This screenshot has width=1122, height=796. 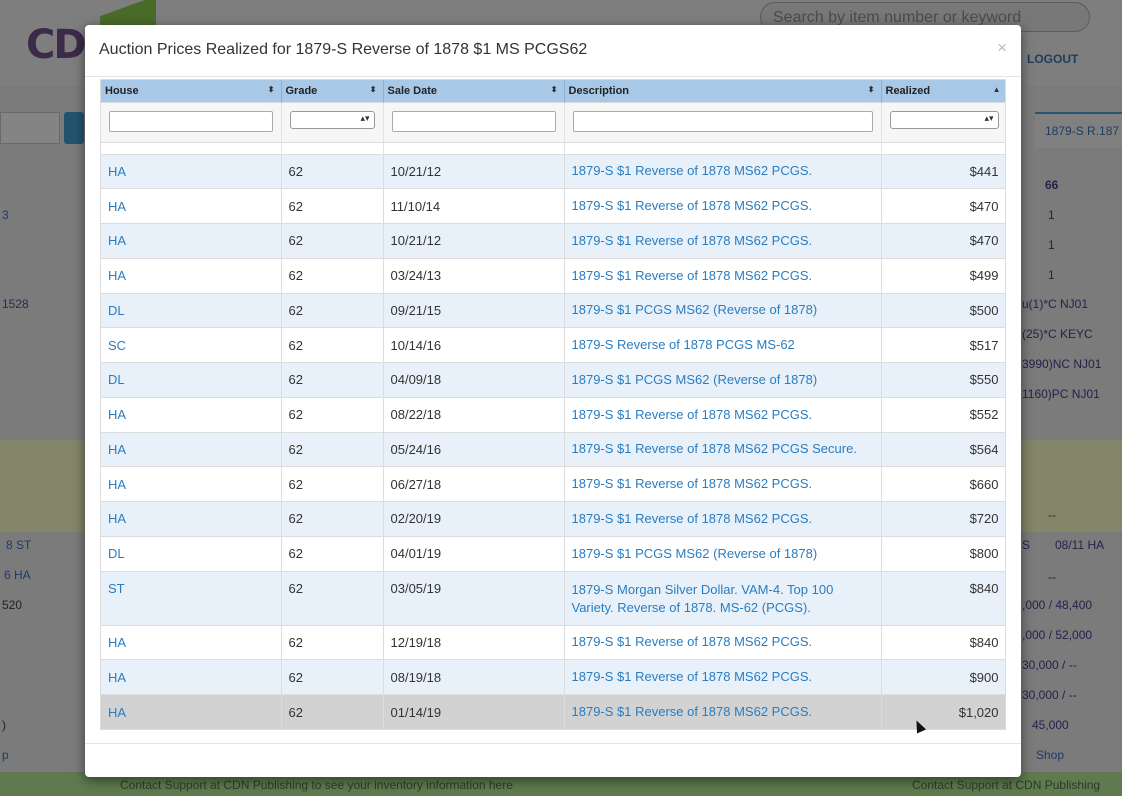 I want to click on sale-date-cell: 05/24/16, so click(x=474, y=449).